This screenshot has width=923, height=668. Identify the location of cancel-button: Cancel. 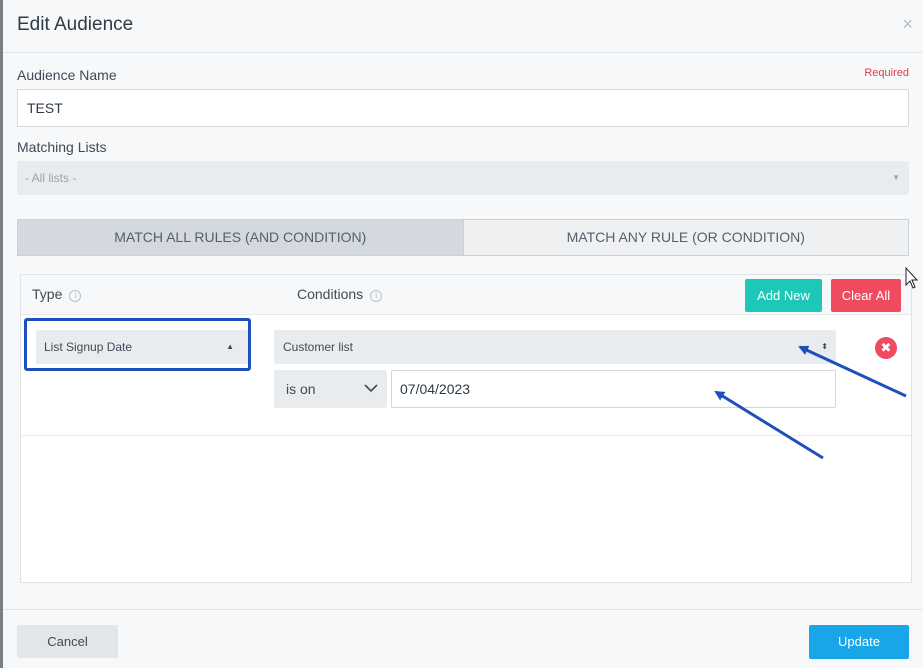
(67, 641).